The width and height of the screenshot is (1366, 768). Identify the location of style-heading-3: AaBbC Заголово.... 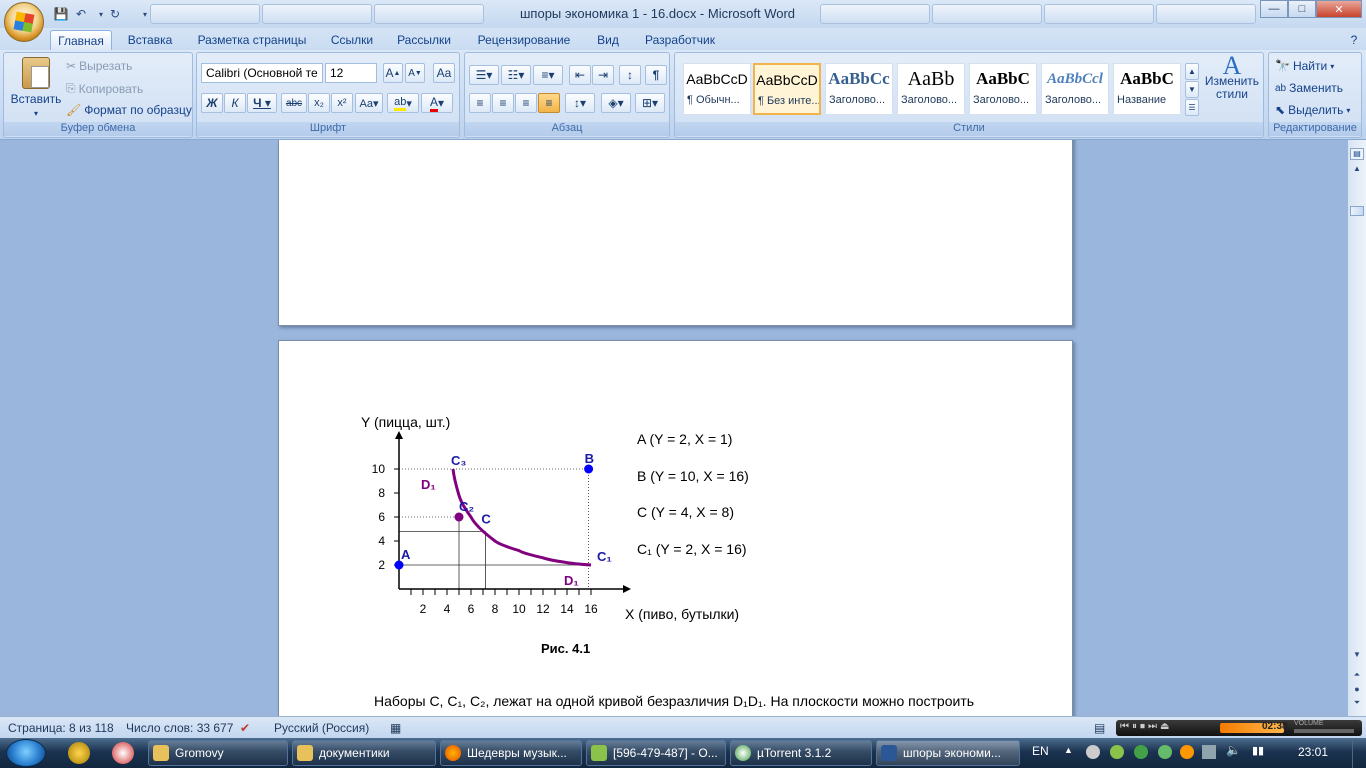
(1003, 89).